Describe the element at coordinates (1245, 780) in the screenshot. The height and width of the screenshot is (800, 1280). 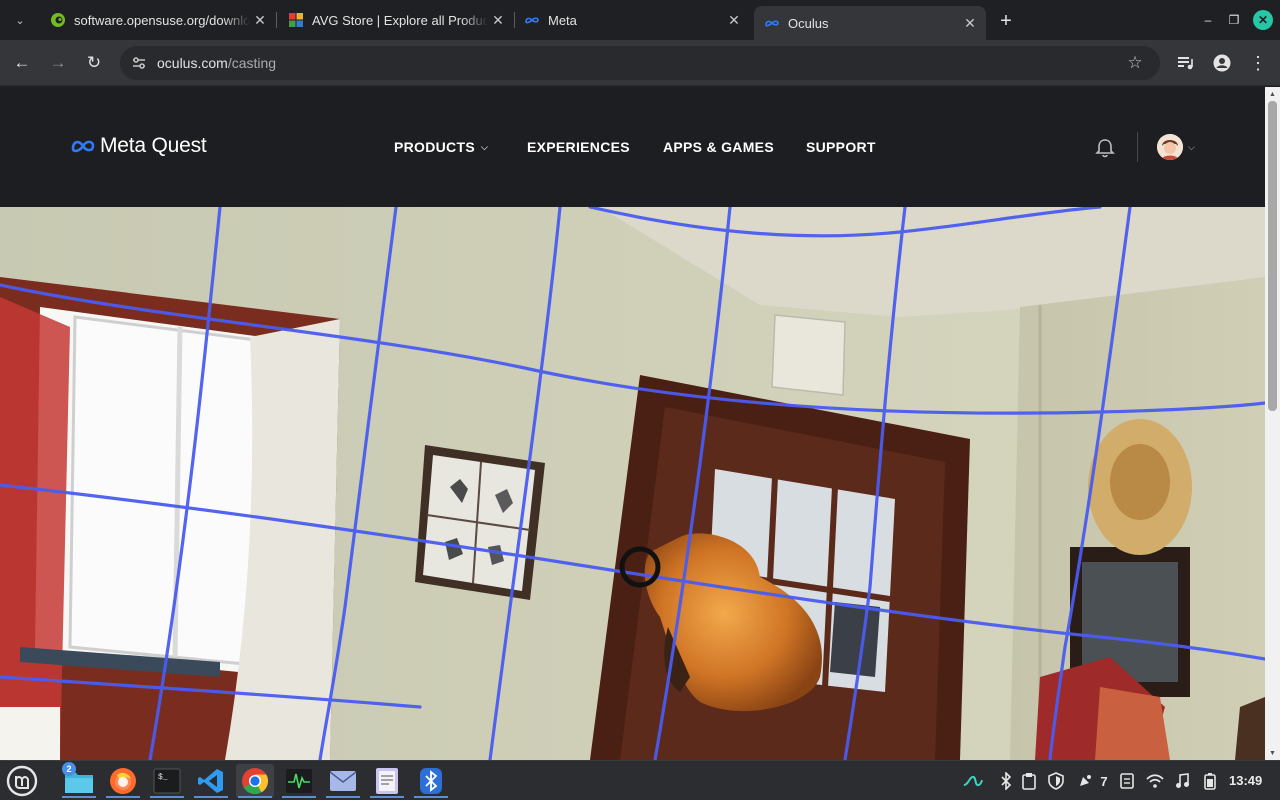
I see `clock: 13:49` at that location.